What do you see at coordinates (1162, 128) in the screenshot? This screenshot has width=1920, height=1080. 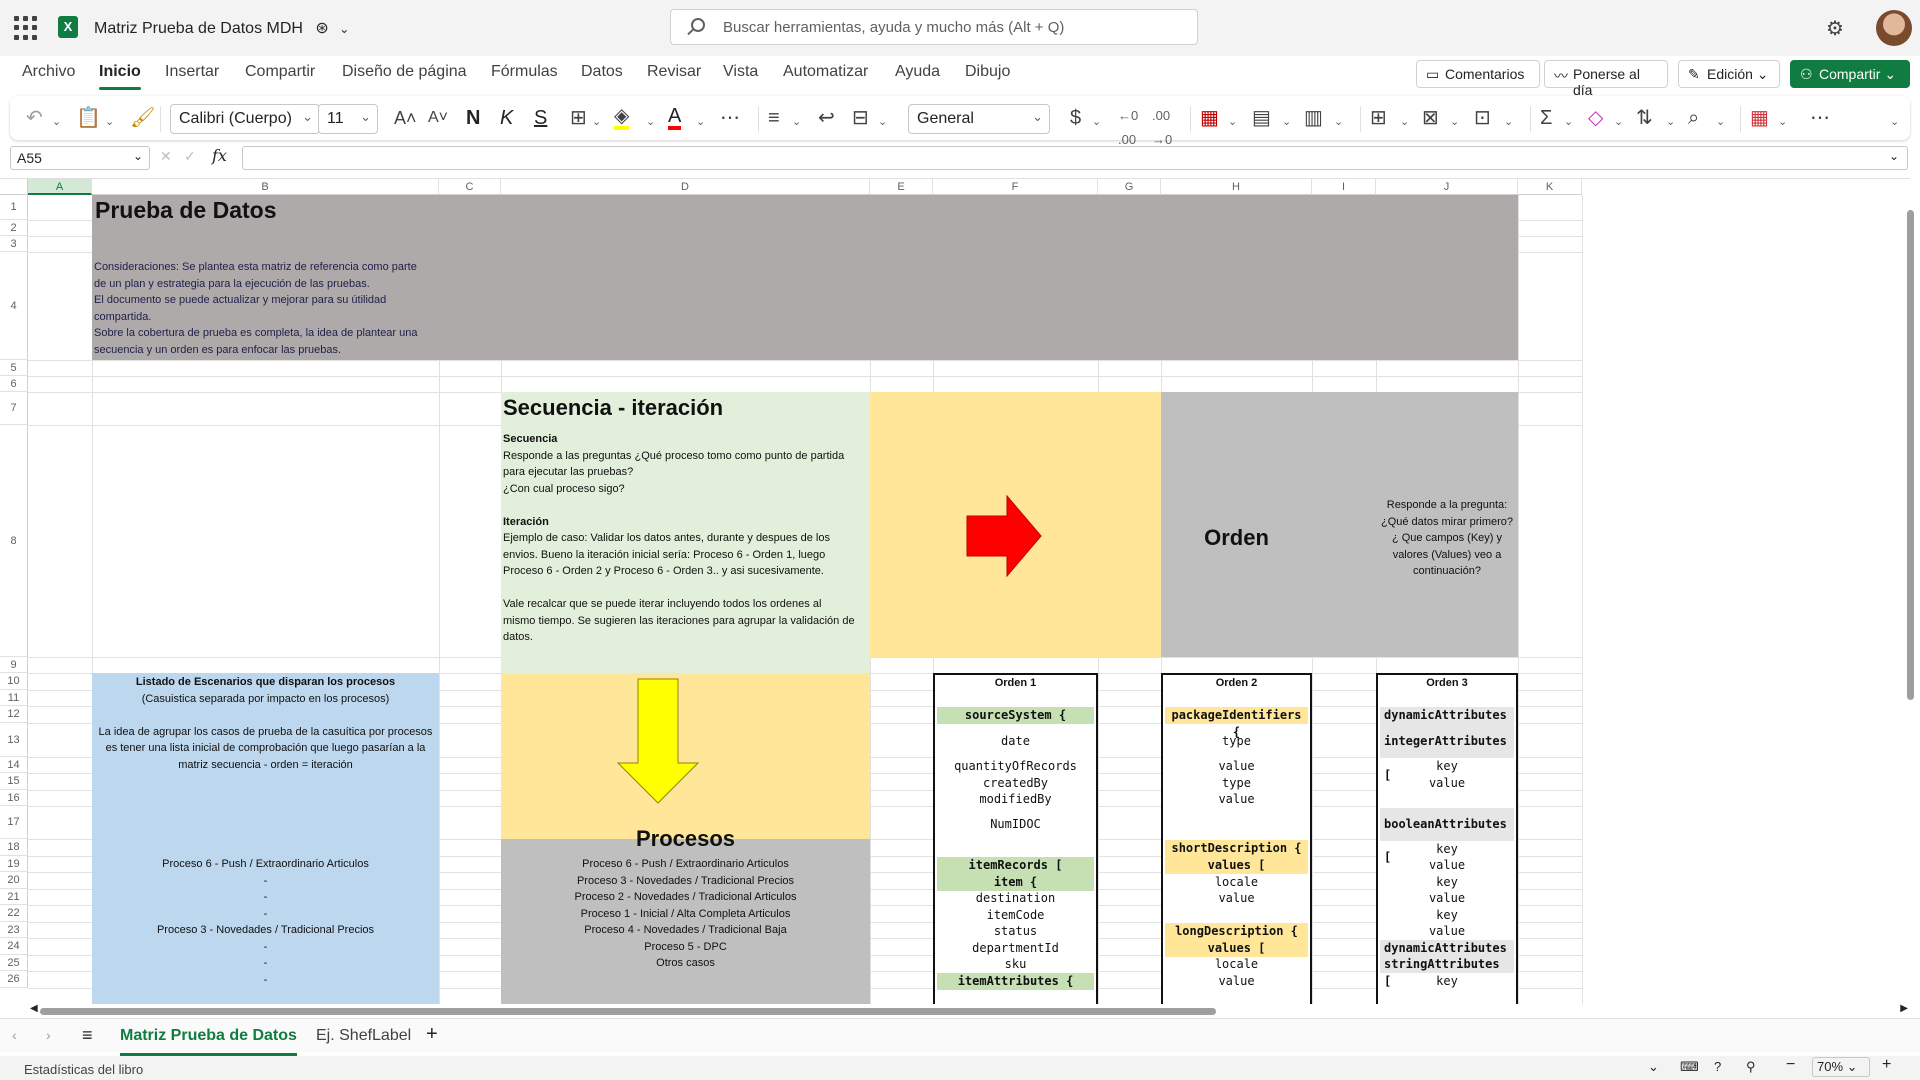 I see `decrease-decimal-icon: .00 →0` at bounding box center [1162, 128].